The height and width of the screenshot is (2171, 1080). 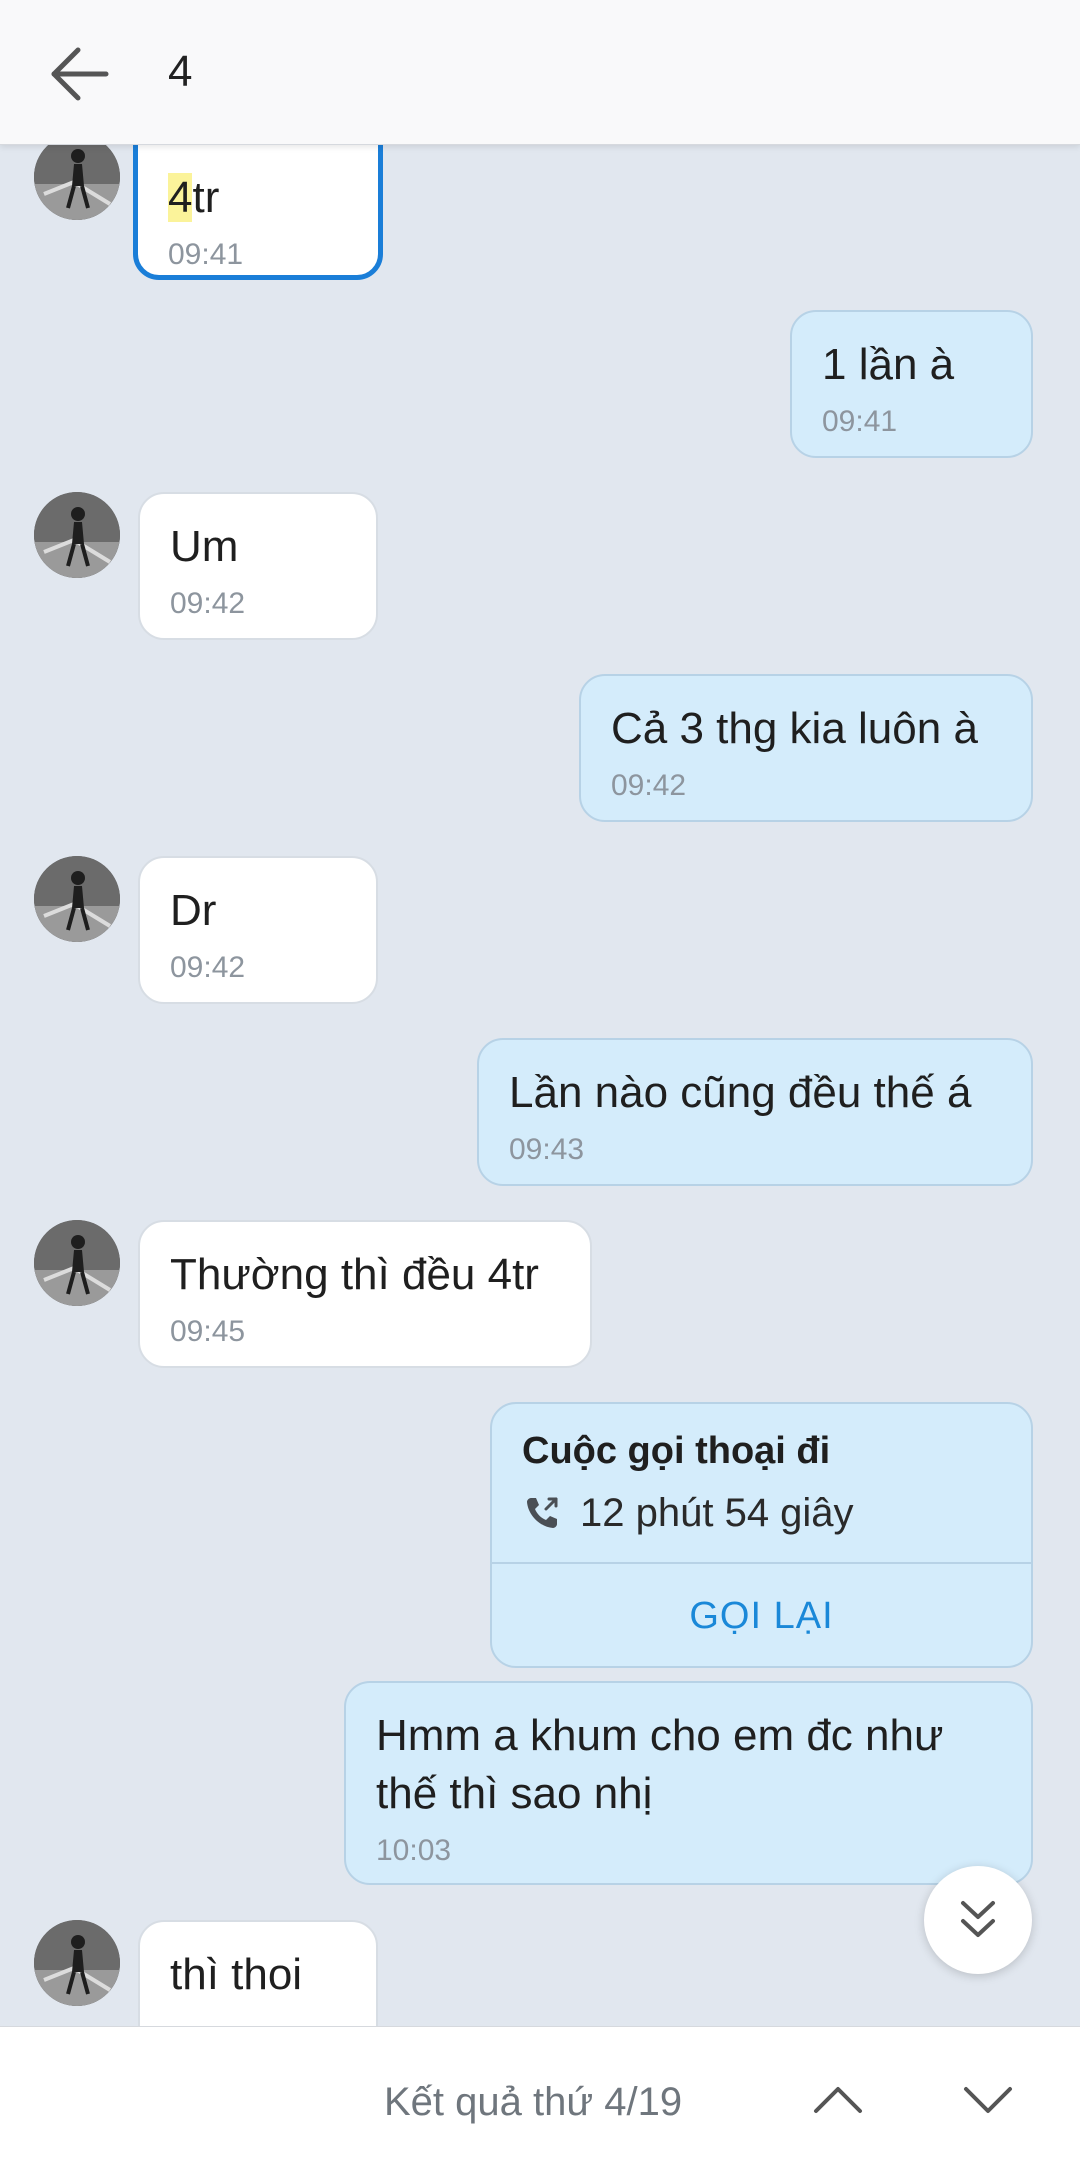 I want to click on message-time: 09:43, so click(x=547, y=1149).